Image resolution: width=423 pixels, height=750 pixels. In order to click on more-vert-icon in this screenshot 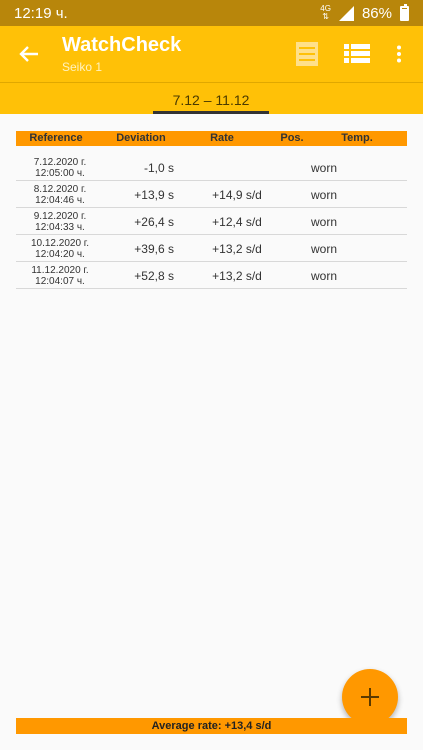, I will do `click(399, 54)`.